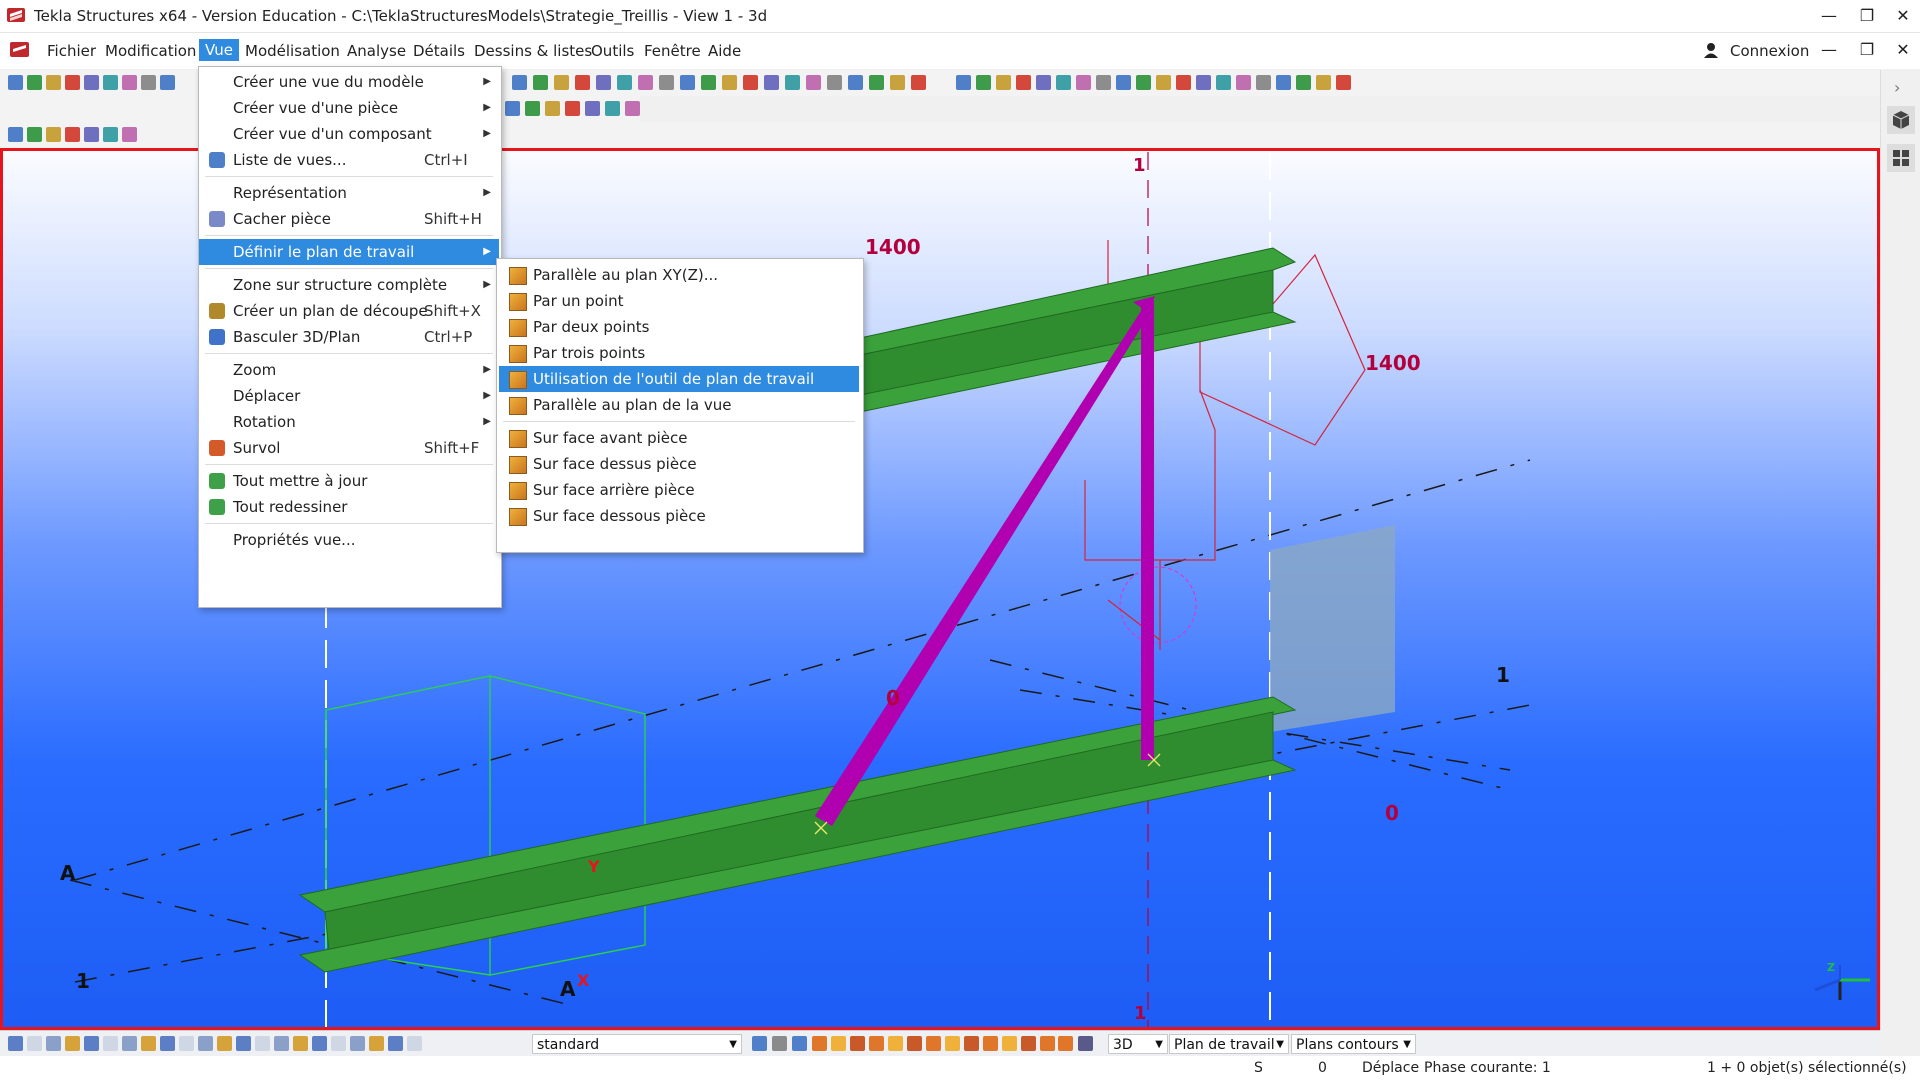 Image resolution: width=1920 pixels, height=1080 pixels. I want to click on vue-menu-item: Zoom ▶, so click(349, 370).